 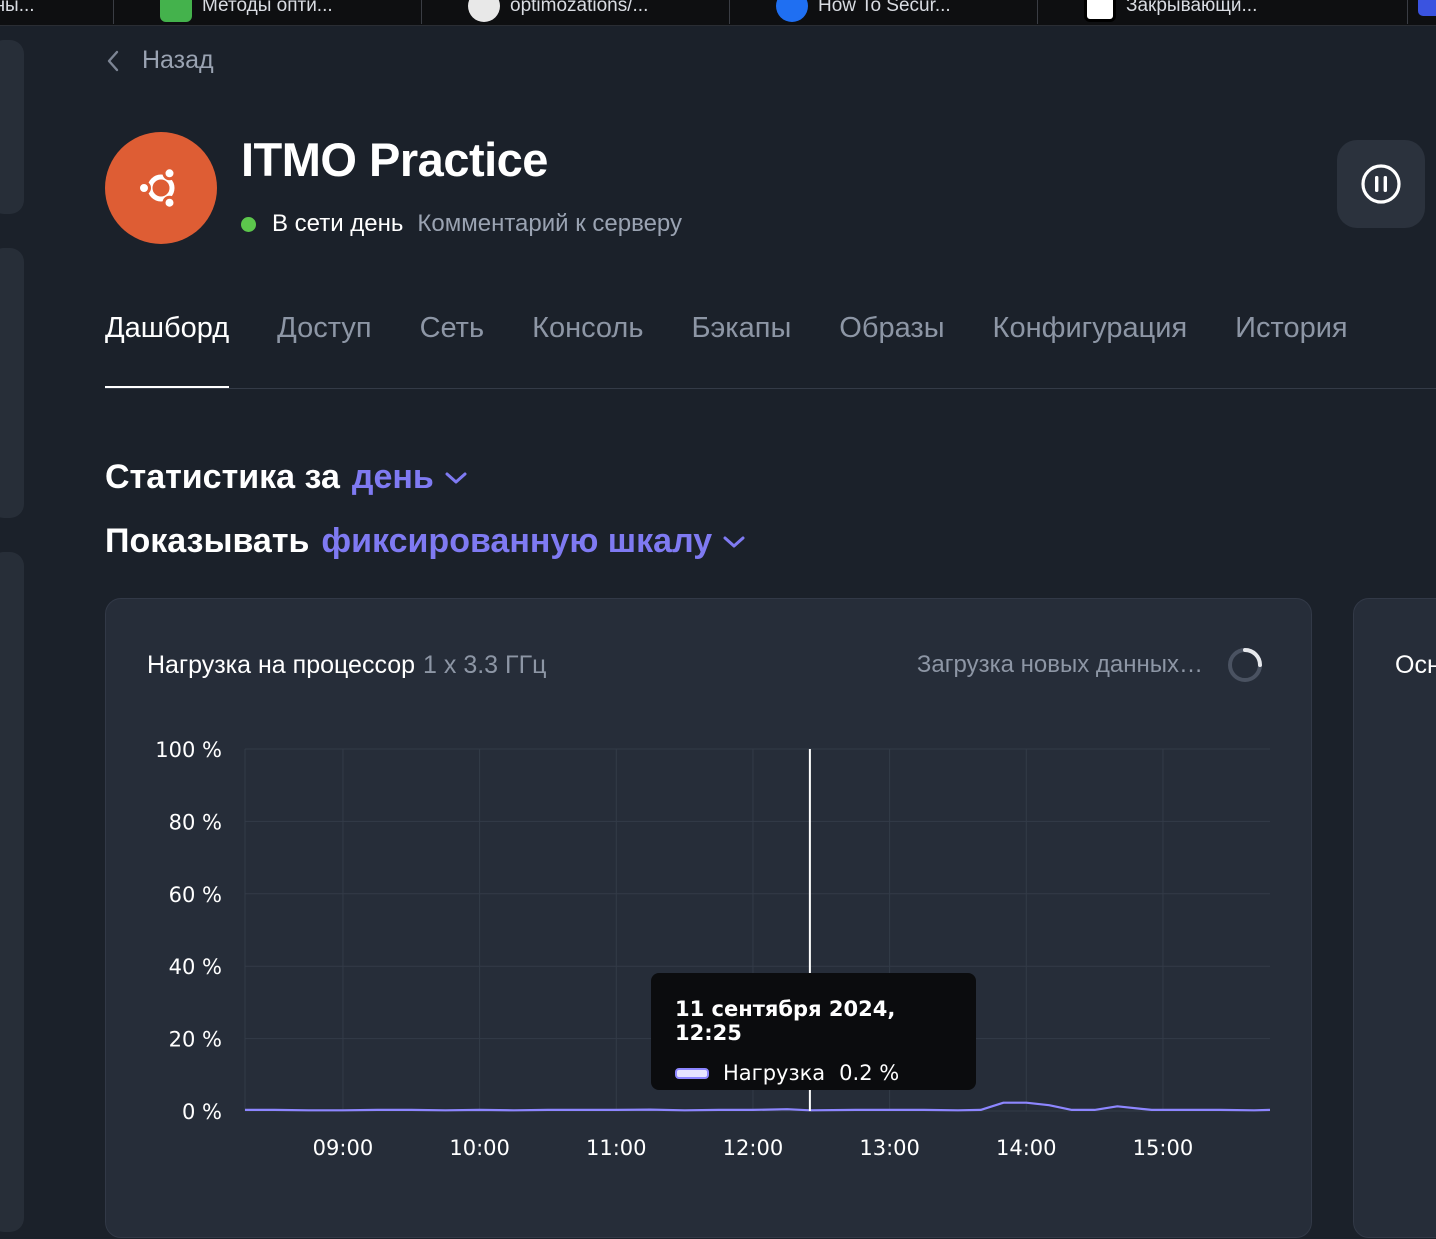 I want to click on y-tick-label: 60 %, so click(x=195, y=895).